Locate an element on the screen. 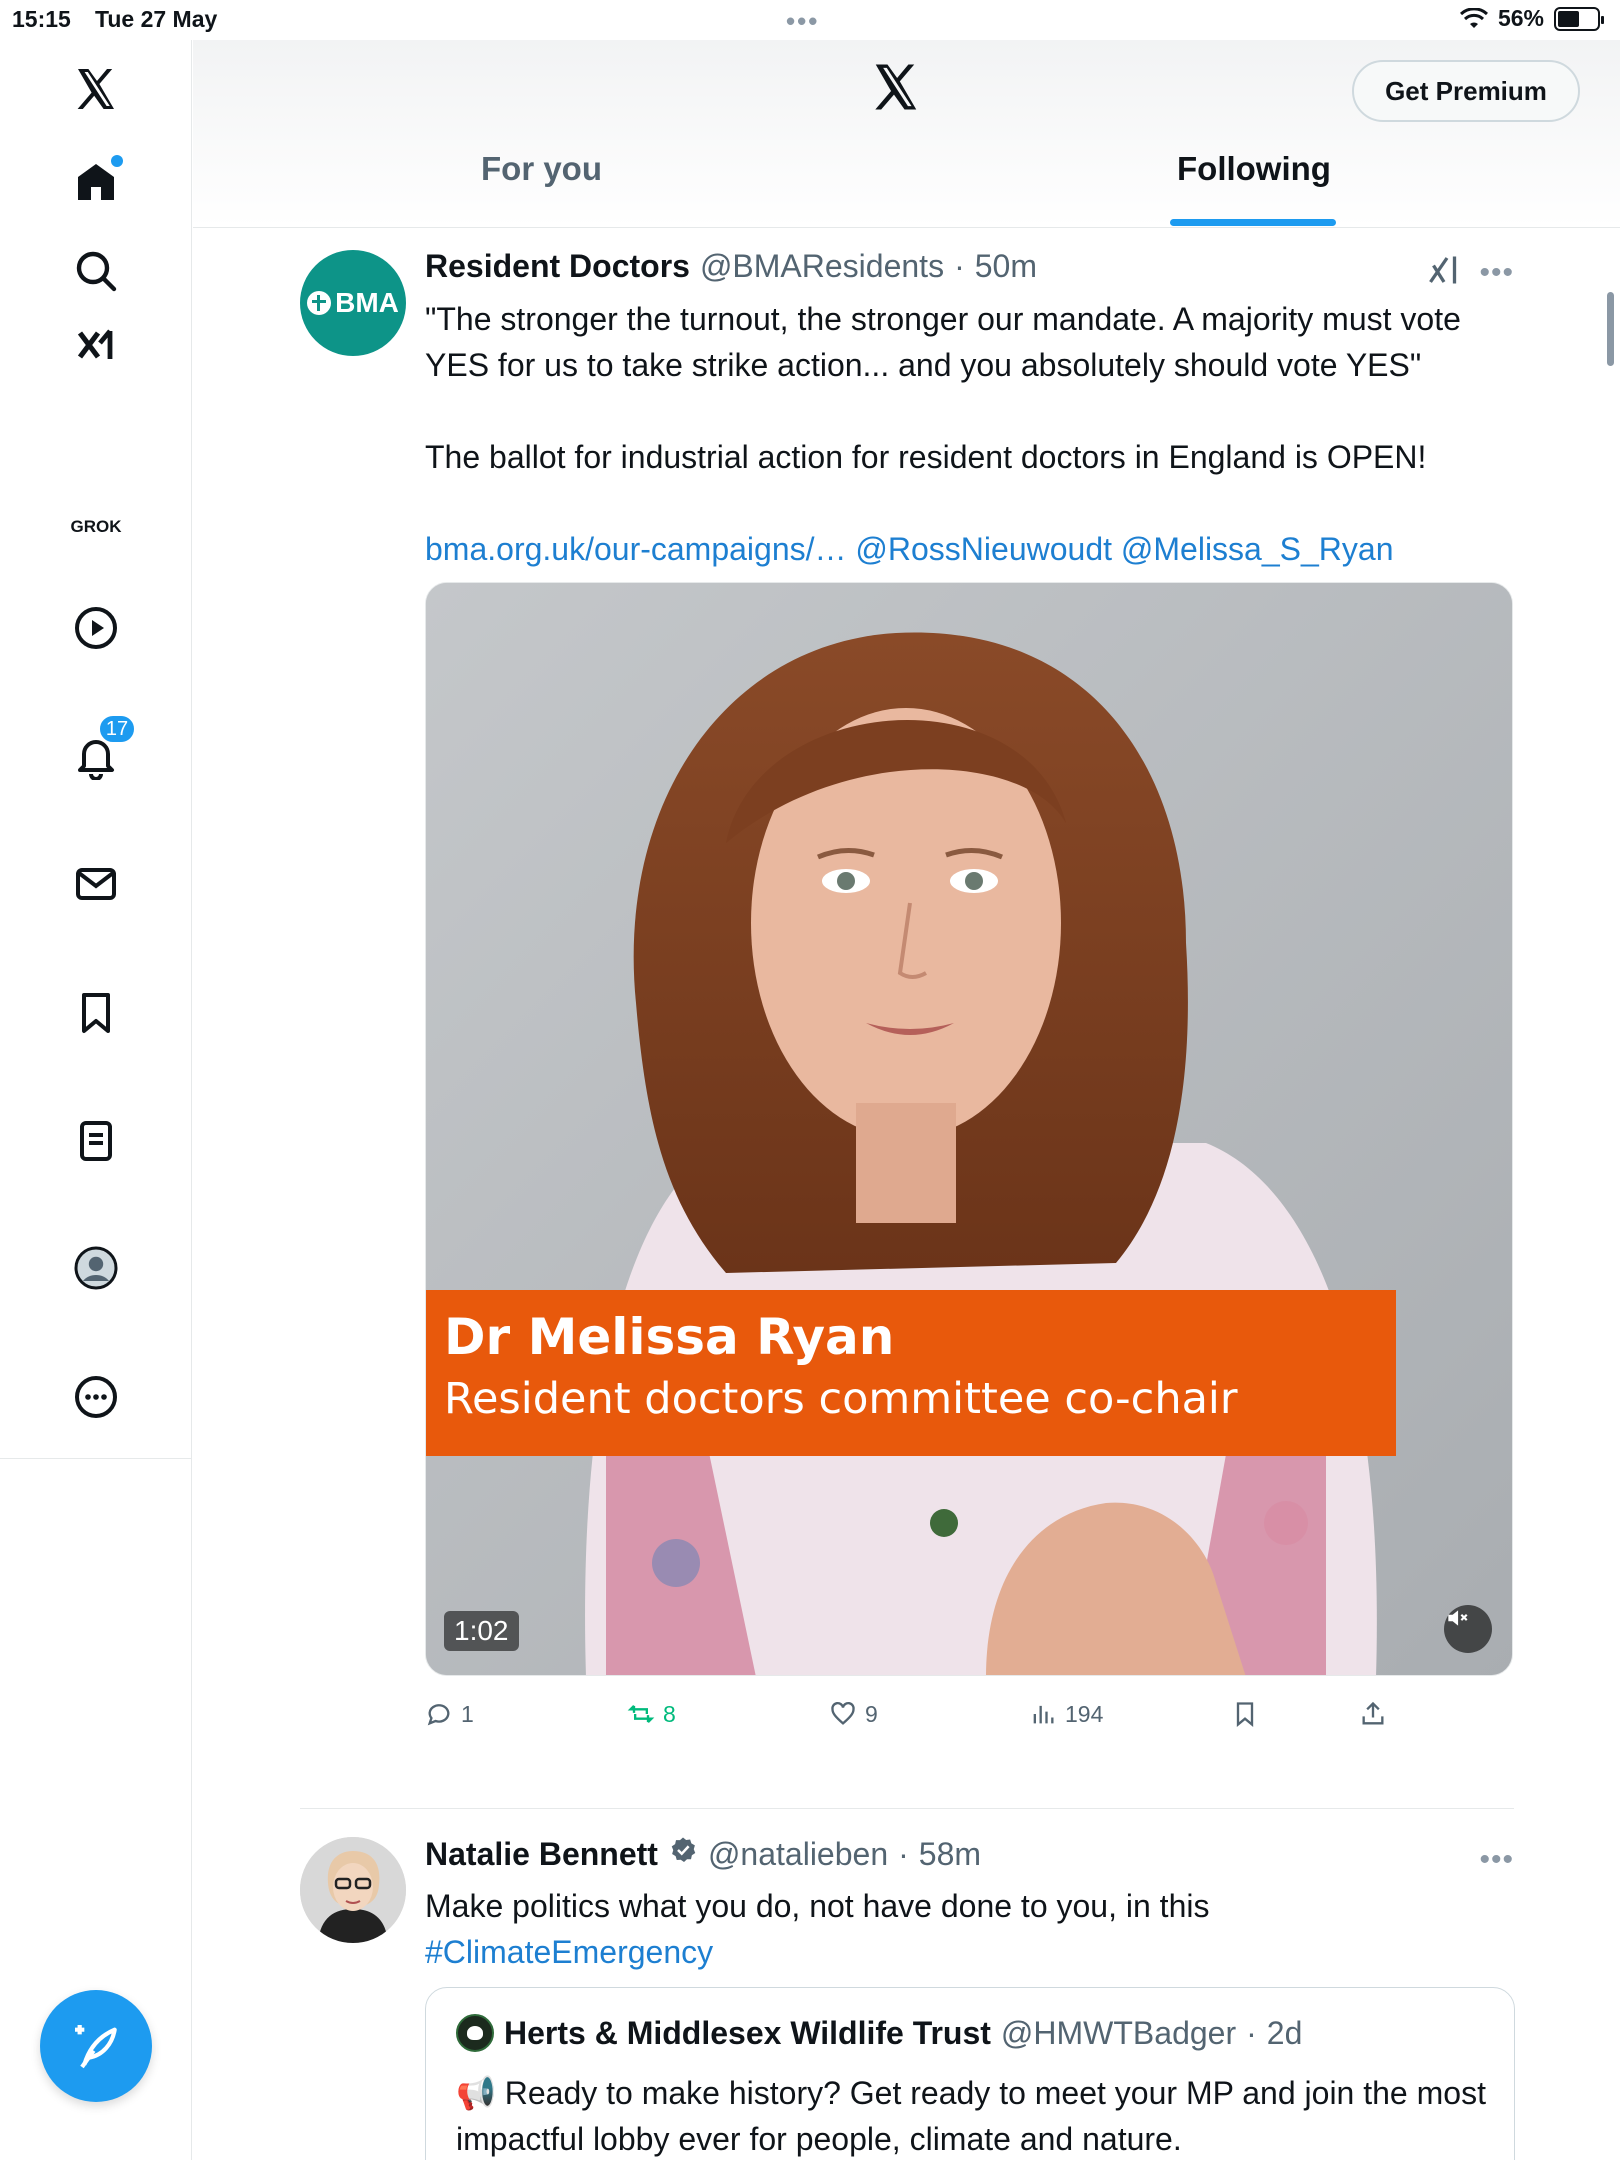  more-circle-icon is located at coordinates (96, 1397).